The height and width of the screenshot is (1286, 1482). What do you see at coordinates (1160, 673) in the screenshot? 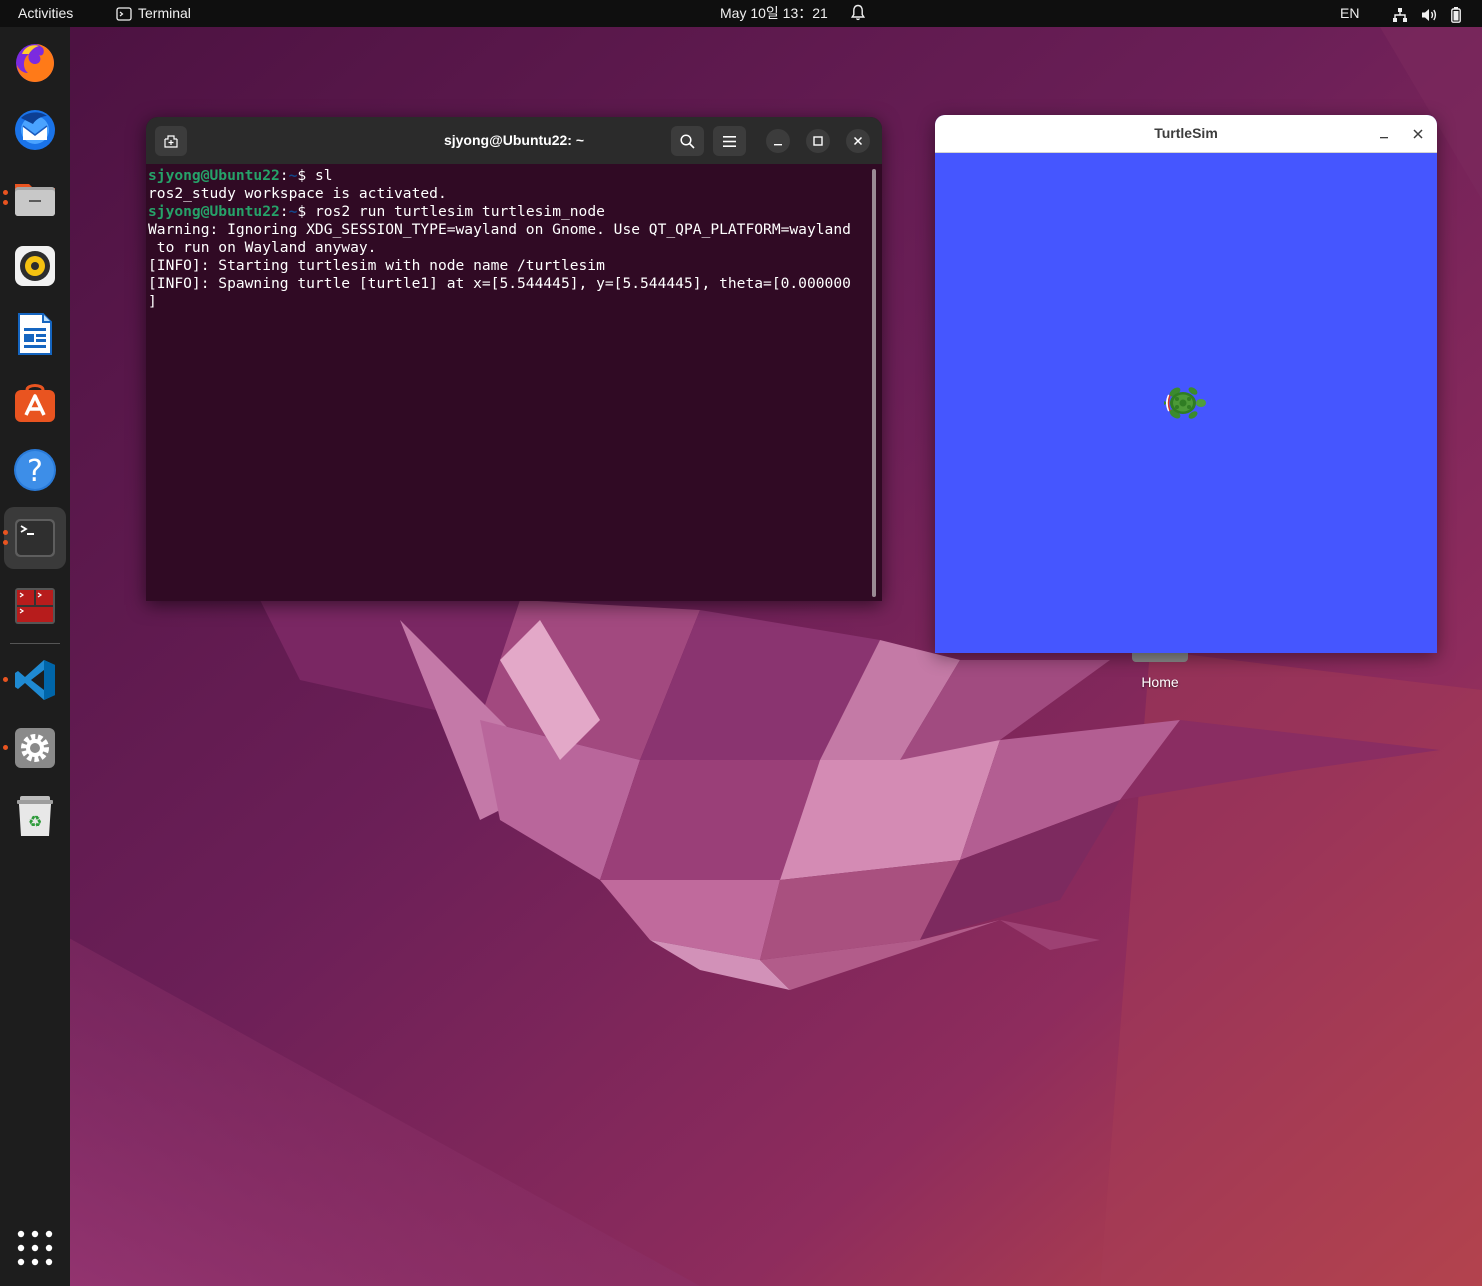
I see `desktop-home-folder: Home` at bounding box center [1160, 673].